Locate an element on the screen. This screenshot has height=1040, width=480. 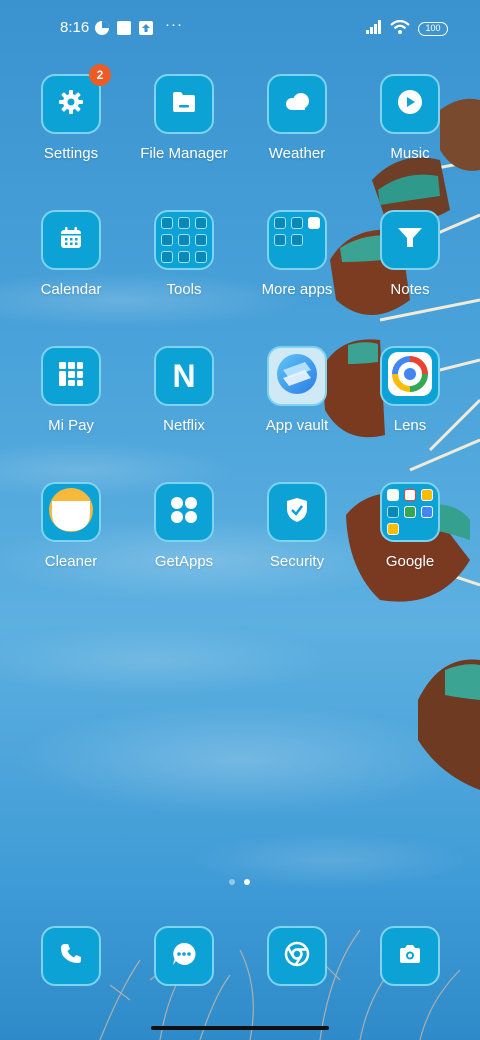
app-notes: Notes is located at coordinates (410, 254).